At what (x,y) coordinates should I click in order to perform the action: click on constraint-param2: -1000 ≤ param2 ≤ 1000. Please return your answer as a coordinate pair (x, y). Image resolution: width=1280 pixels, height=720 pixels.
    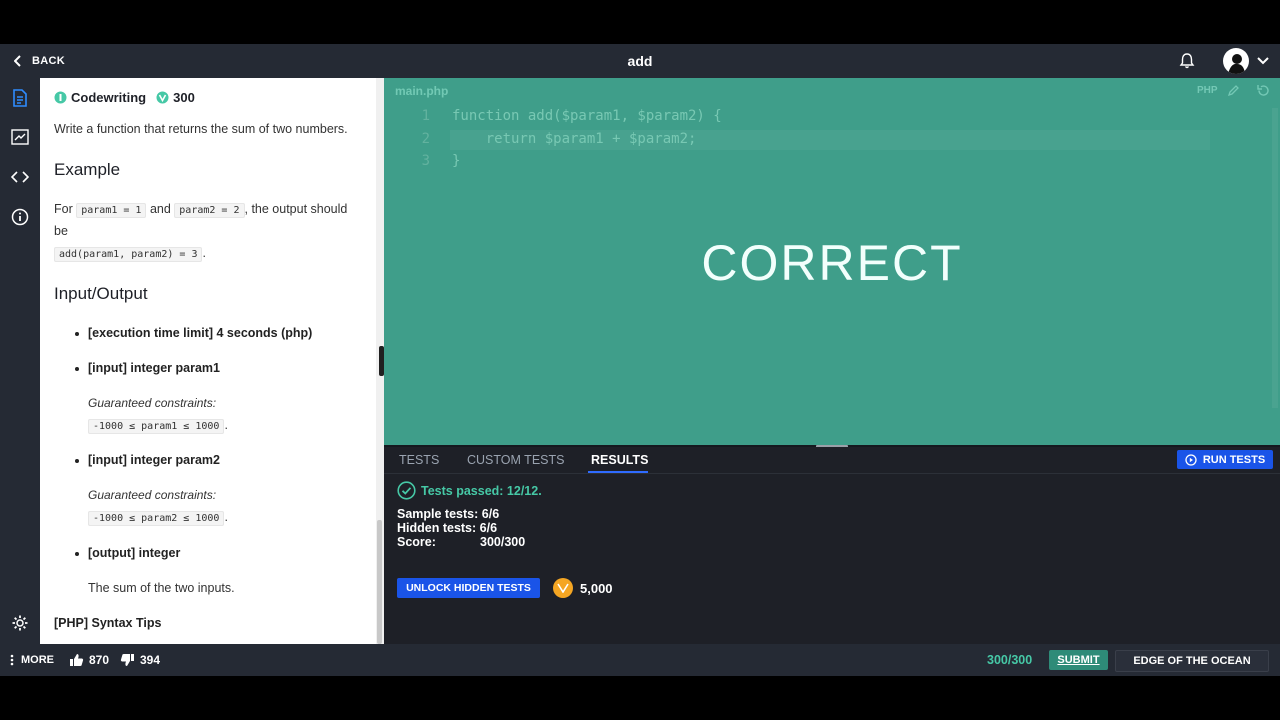
    Looking at the image, I should click on (156, 518).